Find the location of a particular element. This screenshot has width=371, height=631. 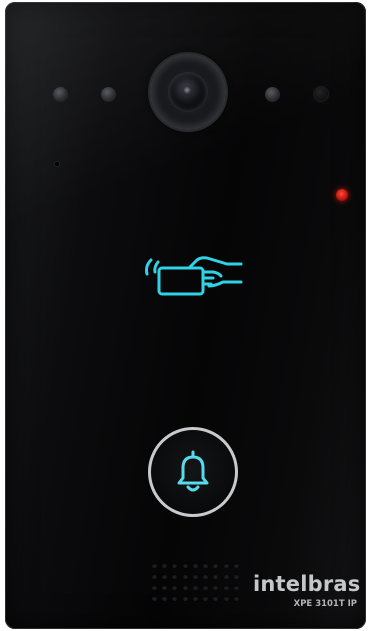

ir-led-left-outer is located at coordinates (60, 94).